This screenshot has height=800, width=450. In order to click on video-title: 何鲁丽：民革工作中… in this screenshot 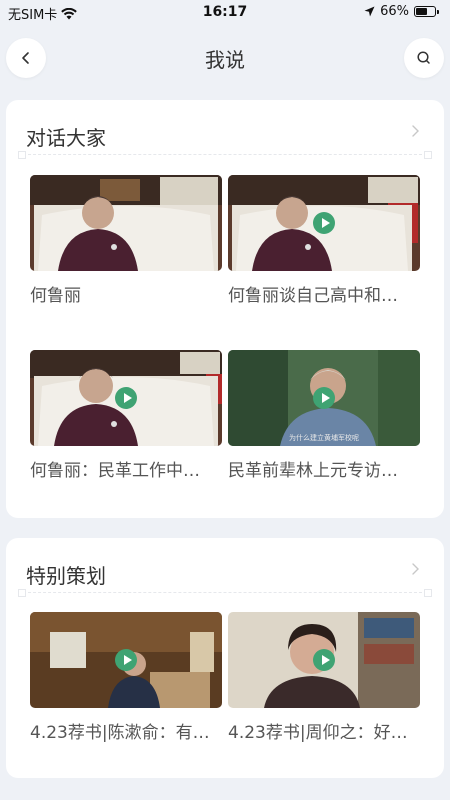, I will do `click(115, 471)`.